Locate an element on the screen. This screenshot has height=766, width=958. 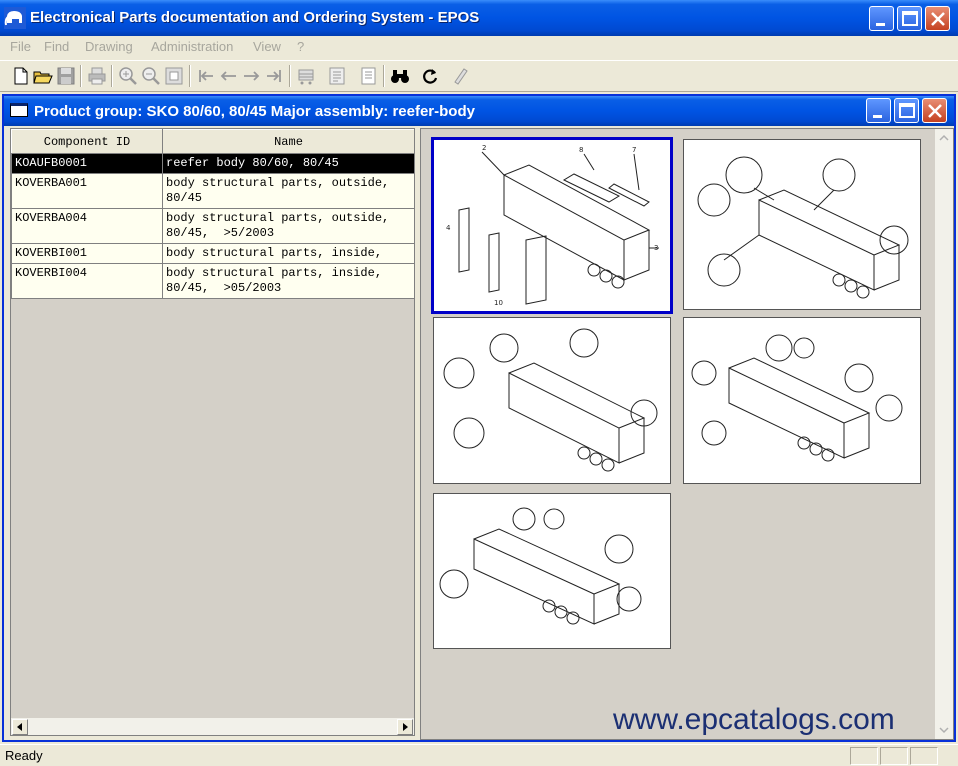
arrow-left-icon is located at coordinates (19, 727).